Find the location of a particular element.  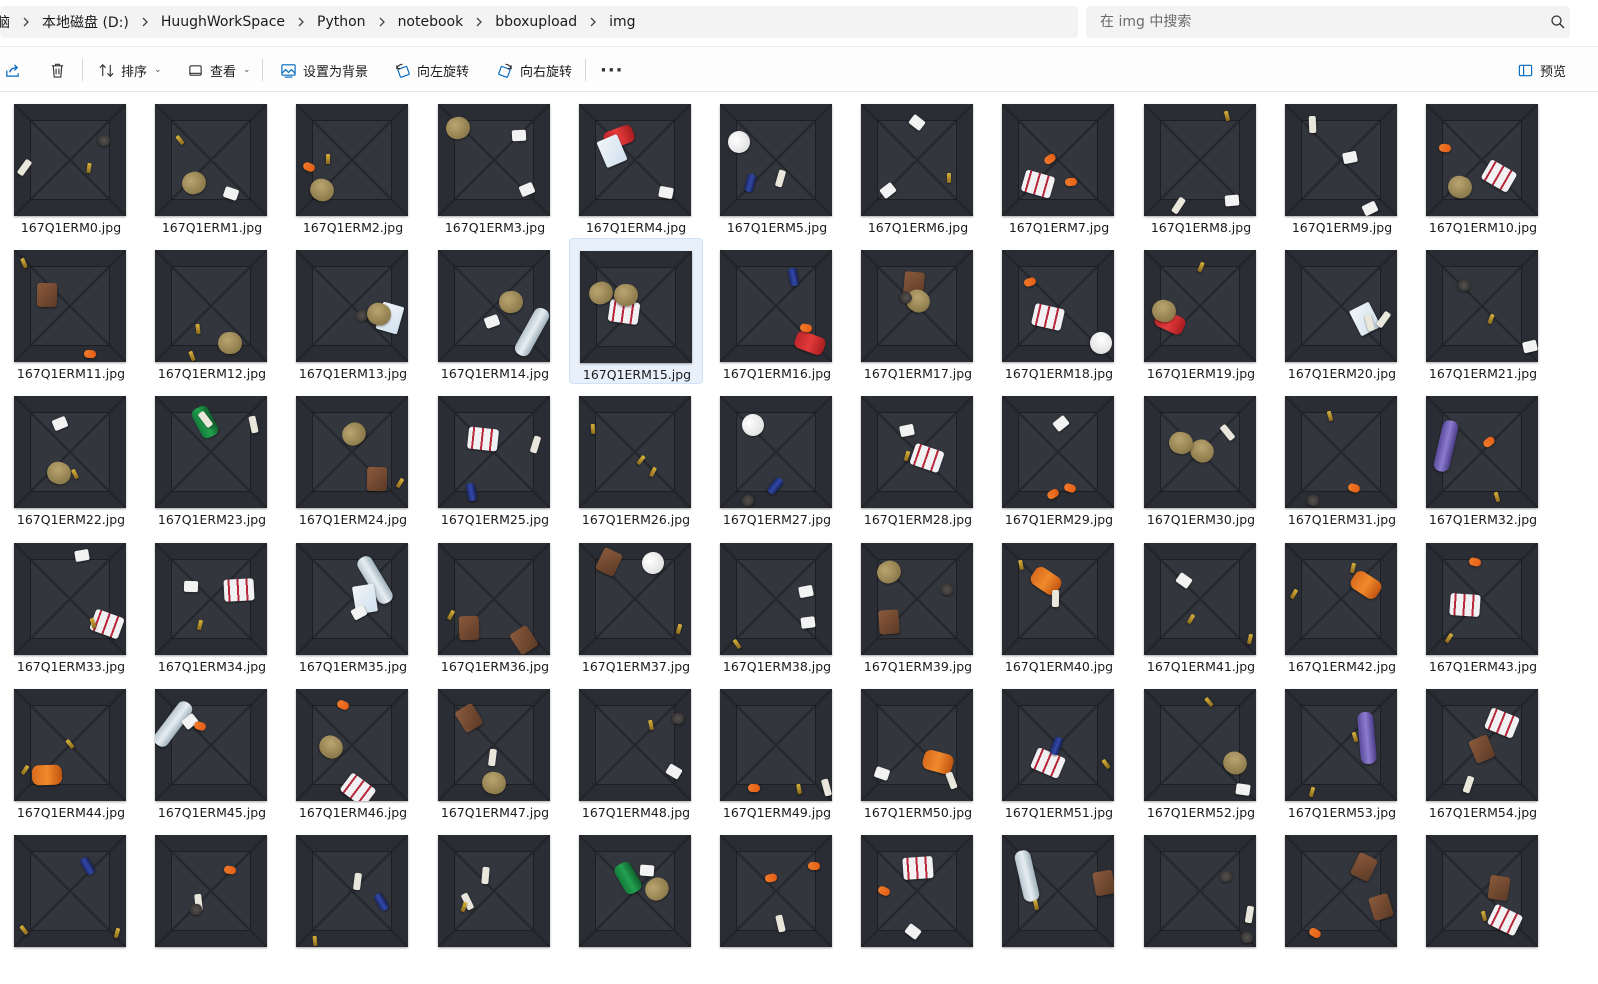

file-item: 167Q1ERM19.jpg is located at coordinates (1201, 311).